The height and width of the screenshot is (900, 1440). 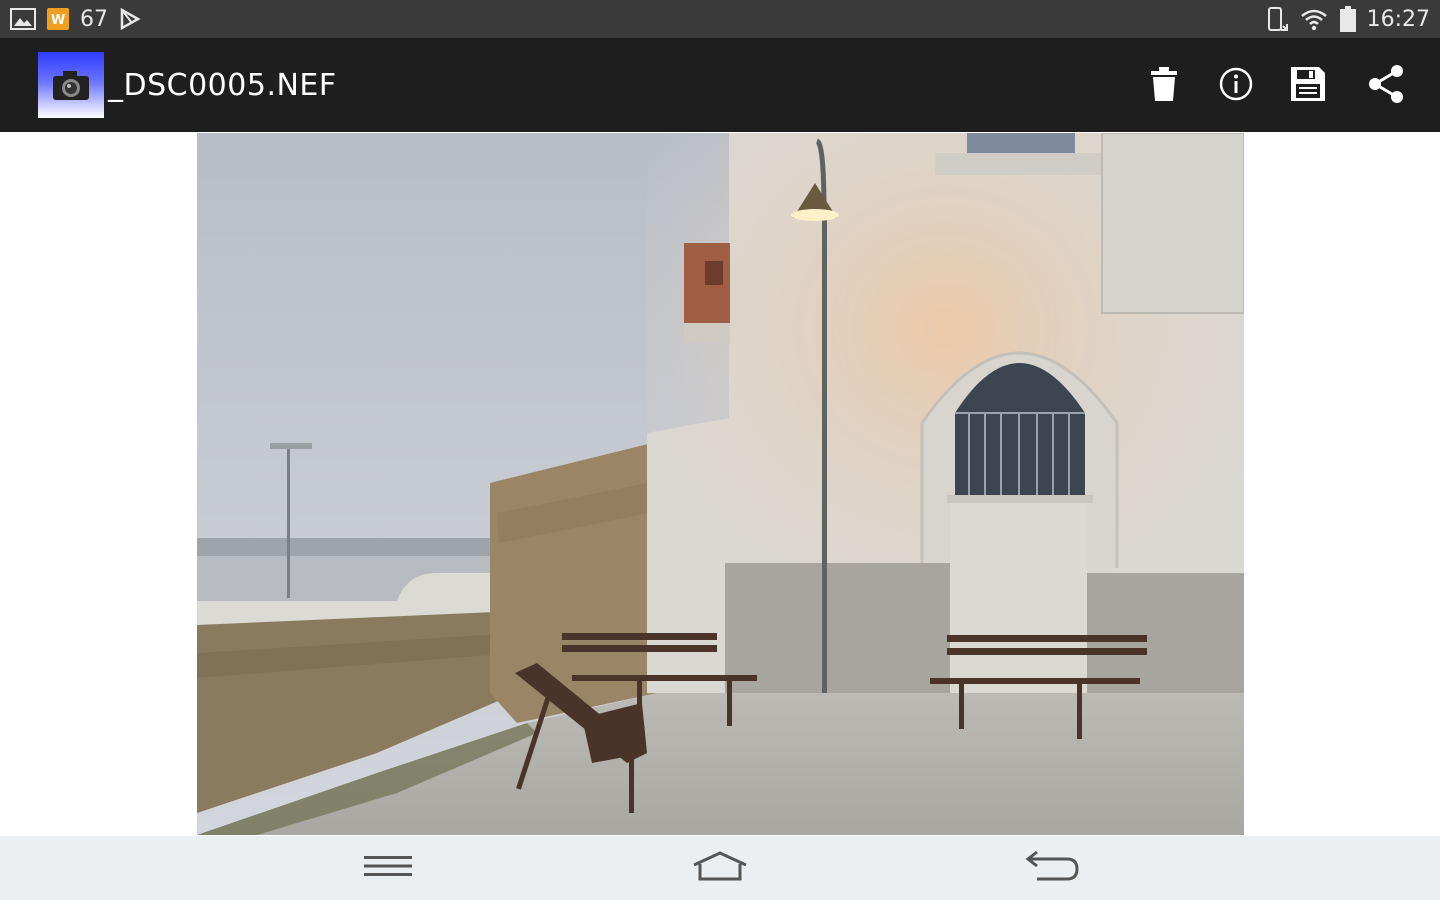 I want to click on menu-button, so click(x=388, y=868).